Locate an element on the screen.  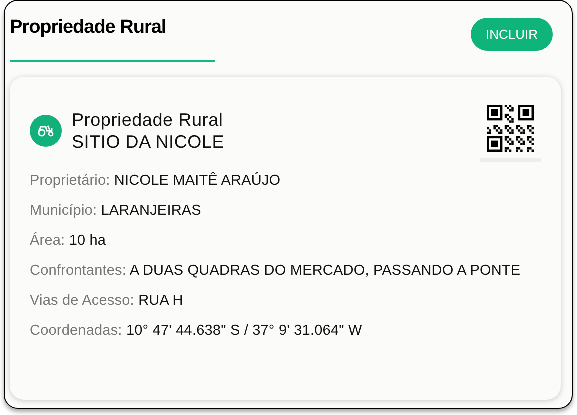
property-field: Proprietário: NICOLE MAITÊ ARAÚJO is located at coordinates (285, 181).